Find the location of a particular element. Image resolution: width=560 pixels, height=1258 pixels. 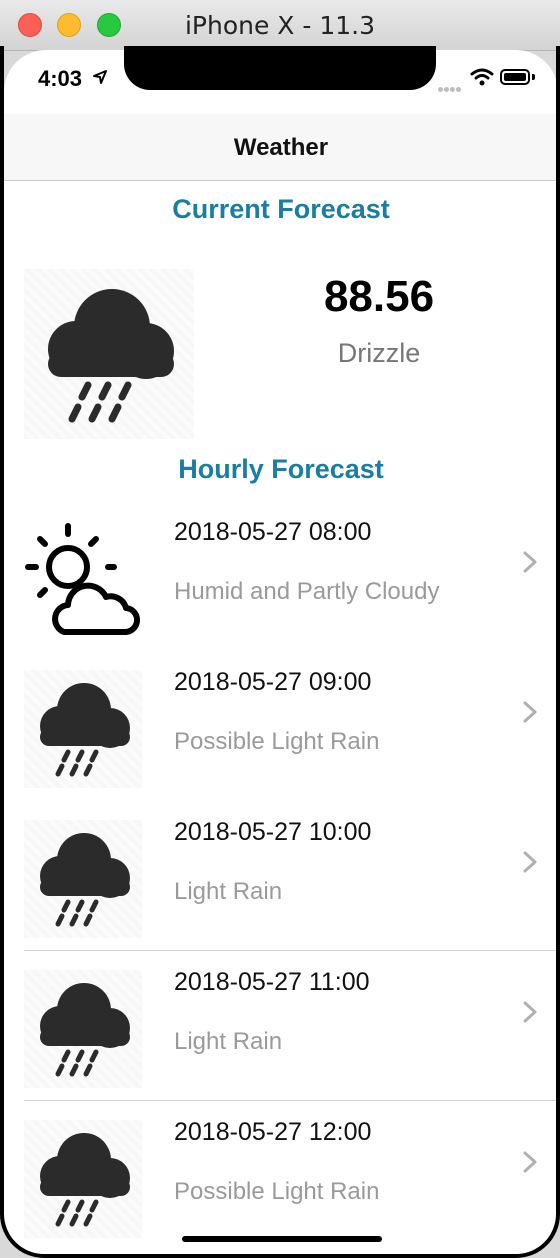

hourly-time: 2018-05-27 08:00 is located at coordinates (273, 532).